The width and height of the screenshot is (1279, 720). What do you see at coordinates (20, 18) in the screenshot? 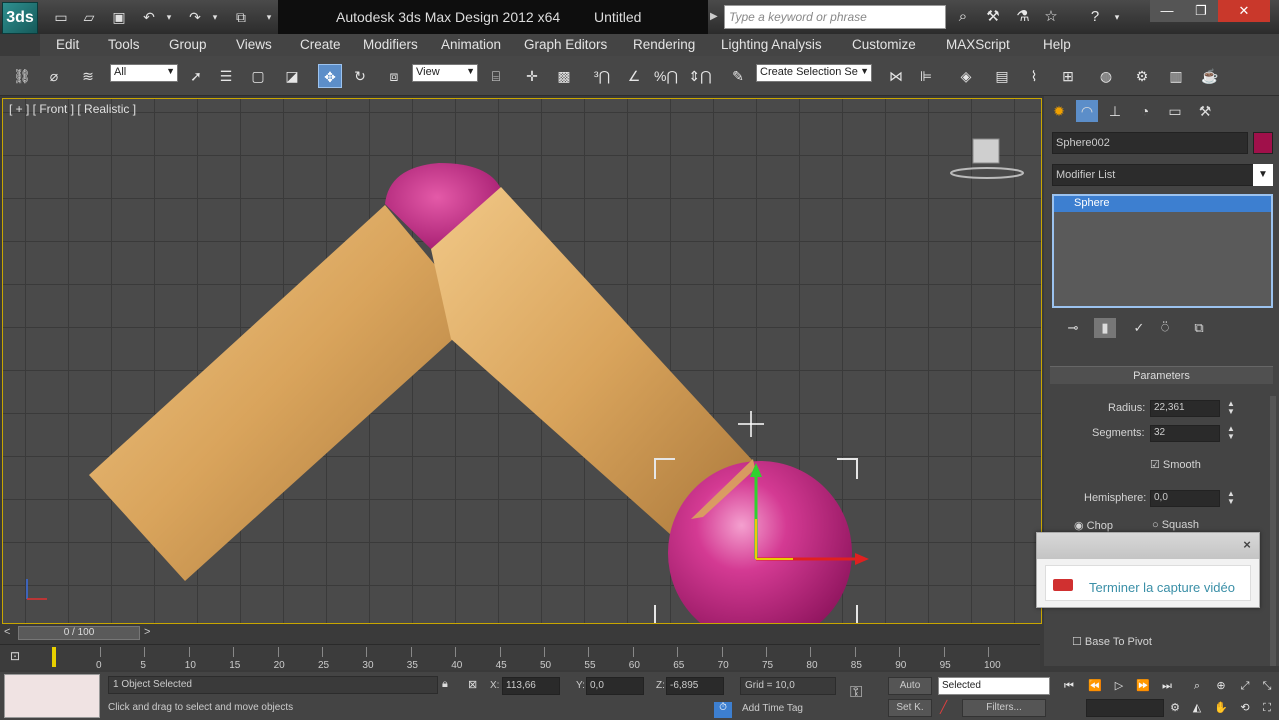
I see `app-logo-button: 3ds` at bounding box center [20, 18].